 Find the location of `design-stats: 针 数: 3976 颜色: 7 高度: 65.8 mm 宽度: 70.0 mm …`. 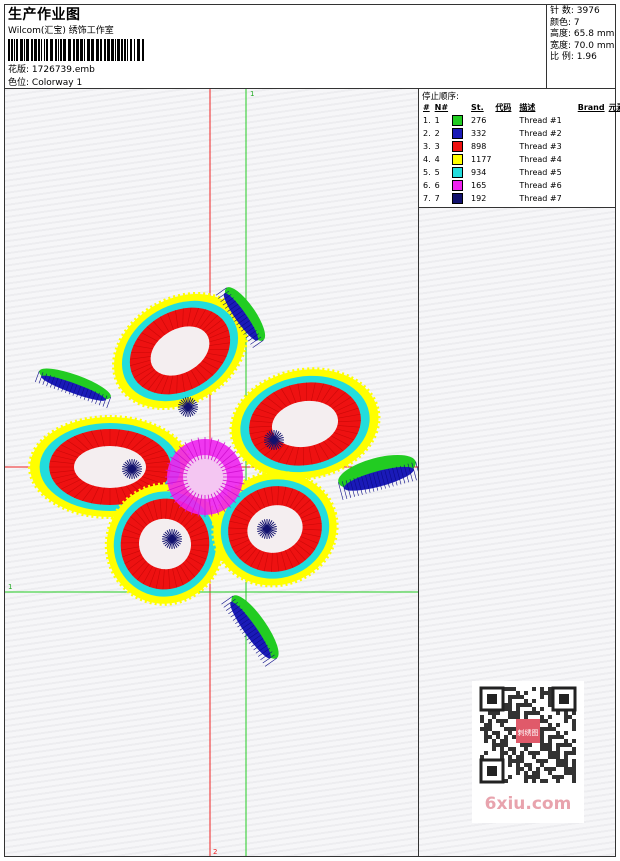

design-stats: 针 数: 3976 颜色: 7 高度: 65.8 mm 宽度: 70.0 mm … is located at coordinates (580, 46).